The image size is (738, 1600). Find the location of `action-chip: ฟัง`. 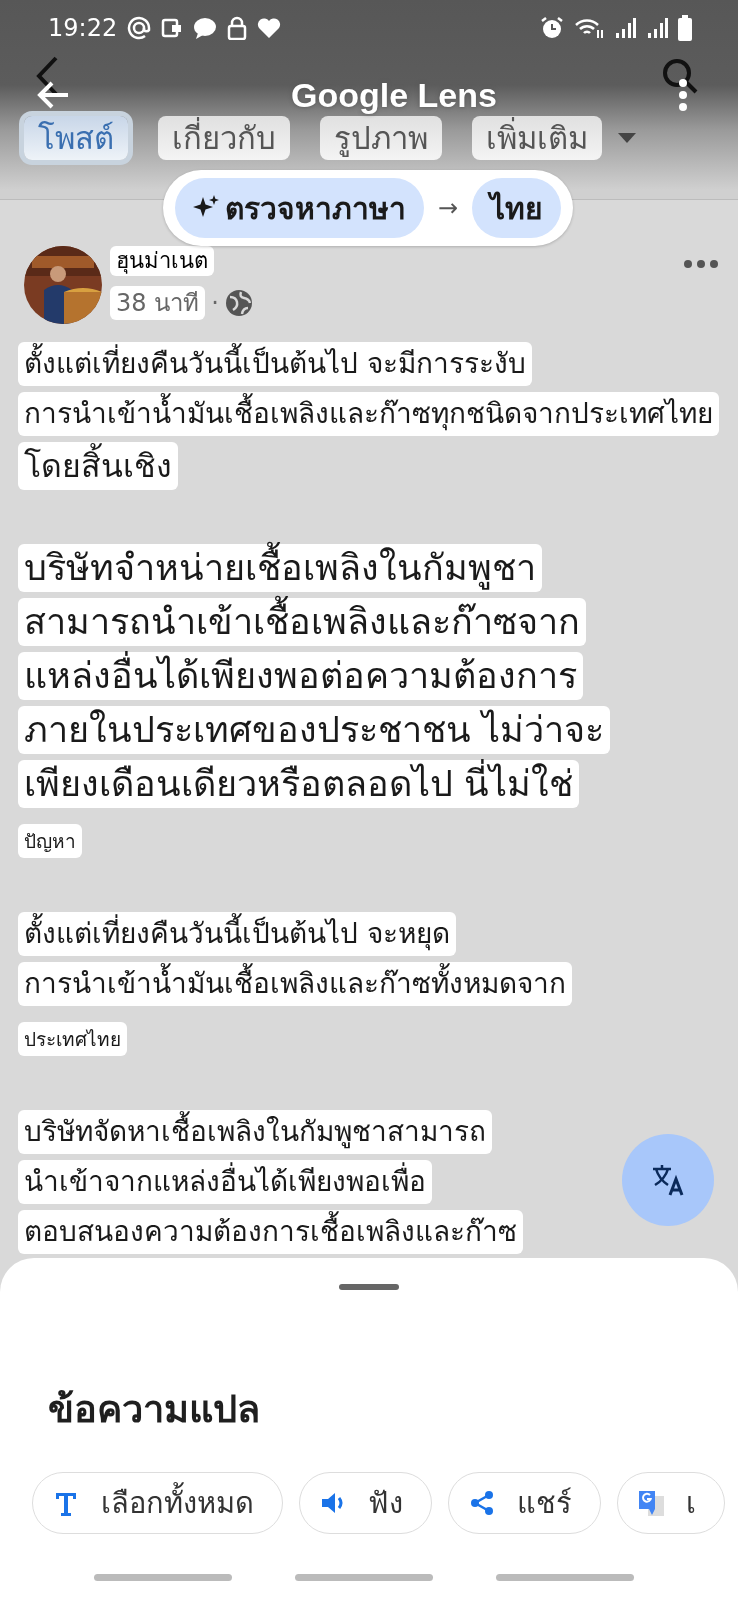

action-chip: ฟัง is located at coordinates (365, 1503).